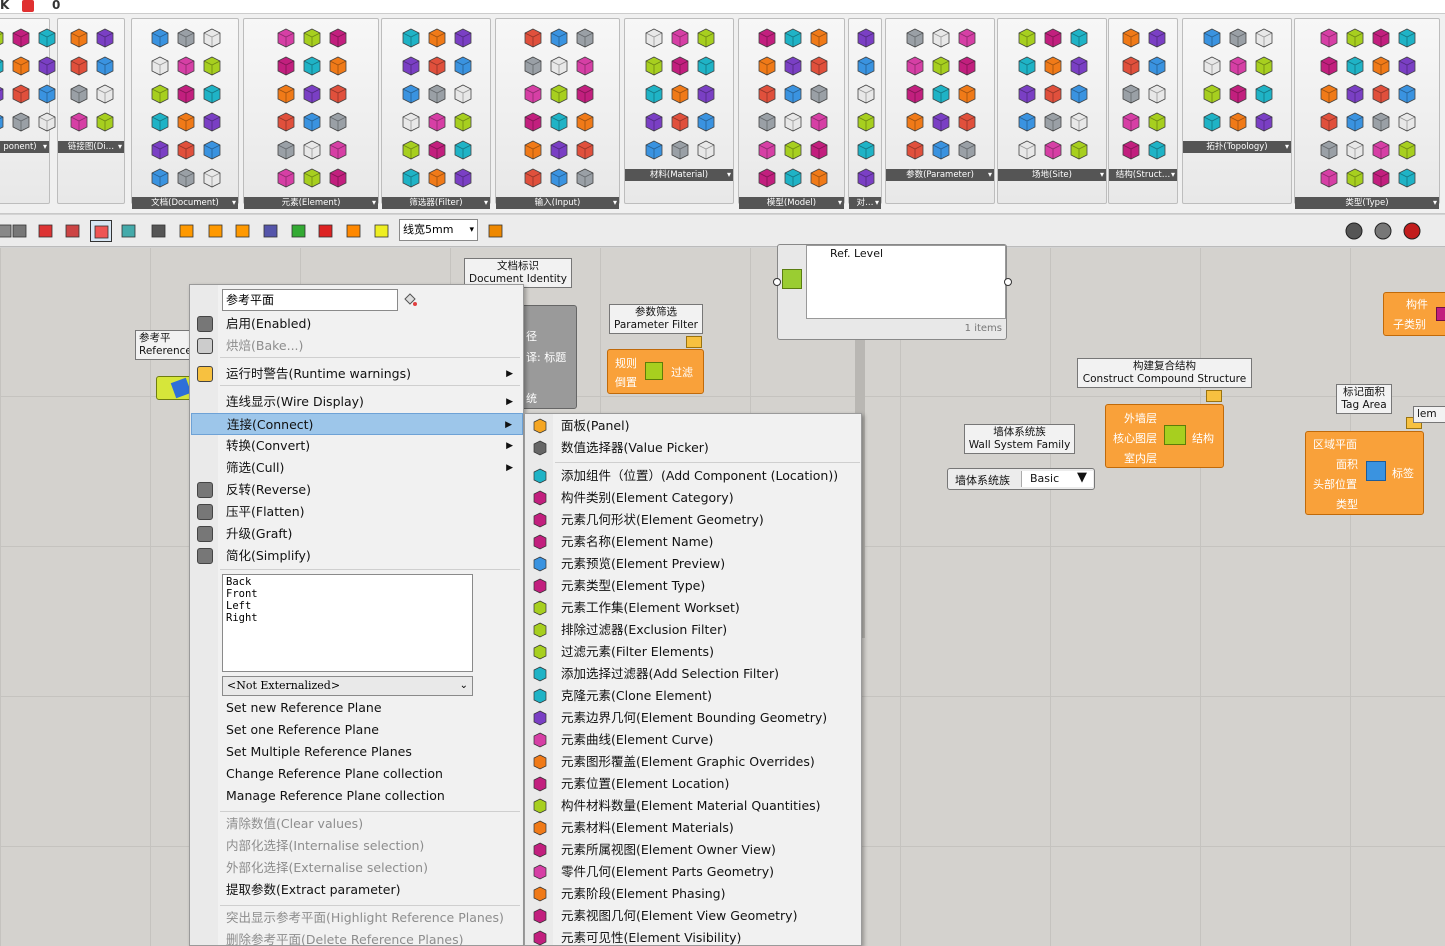  I want to click on ribbon-group-label: 参数(Parameter) ▾, so click(940, 175).